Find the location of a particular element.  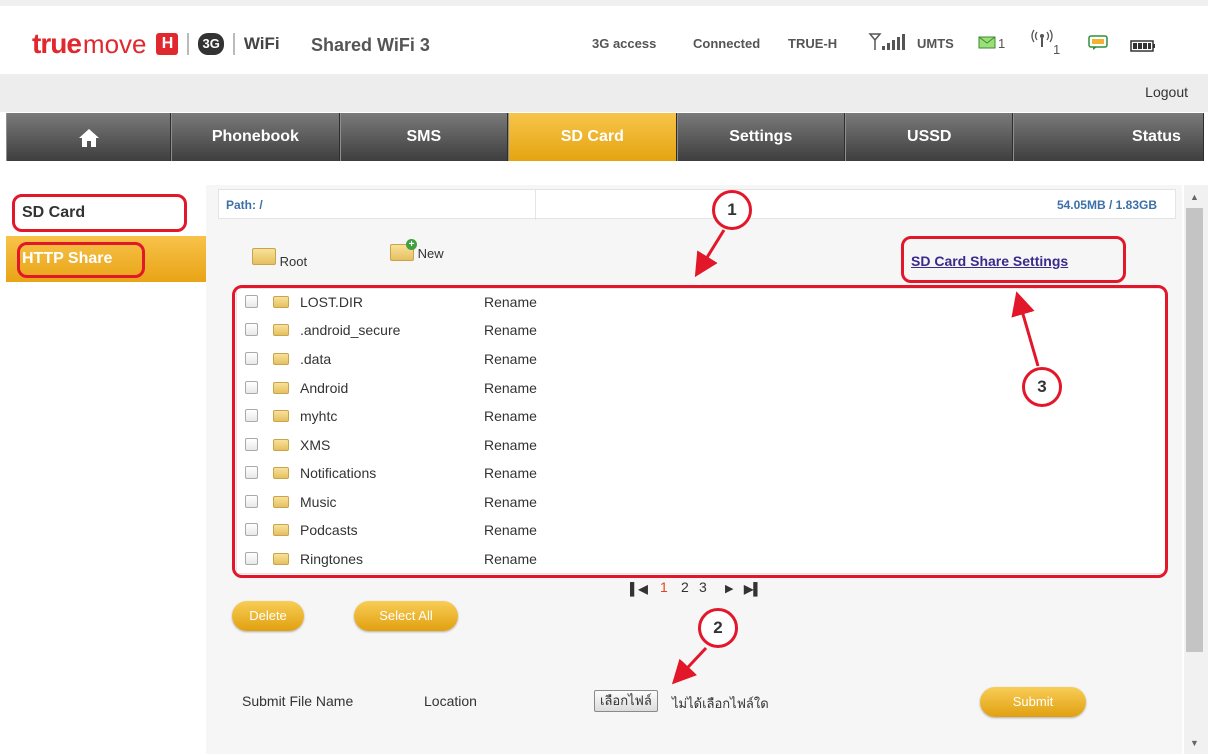

scroll-down-icon: ▼ is located at coordinates (1194, 743).